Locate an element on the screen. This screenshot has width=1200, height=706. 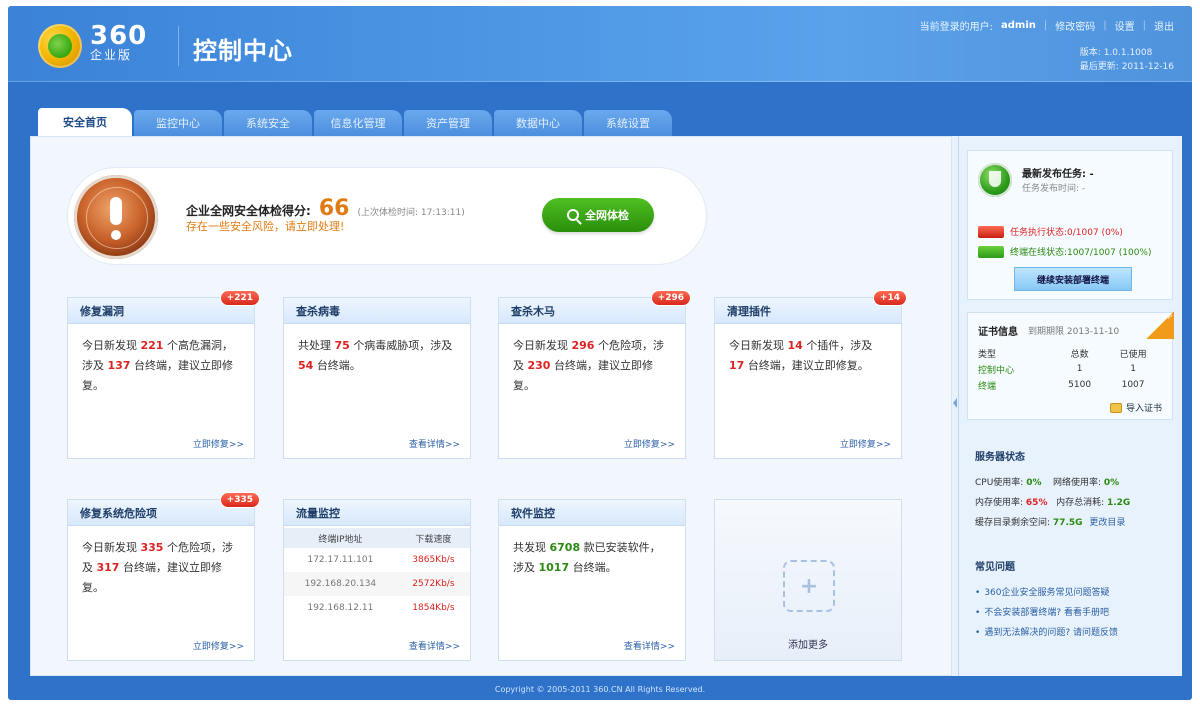
count-badge: +335 is located at coordinates (239, 500).